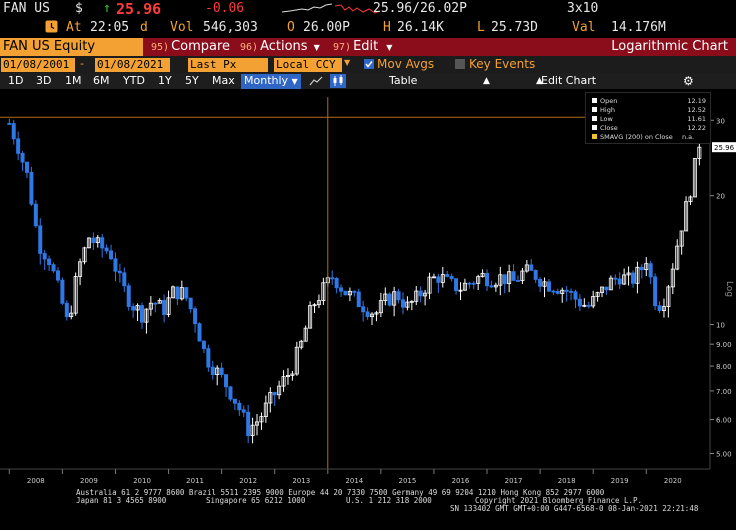 The image size is (736, 530). What do you see at coordinates (249, 47) in the screenshot?
I see `actions-menu-number: 96)` at bounding box center [249, 47].